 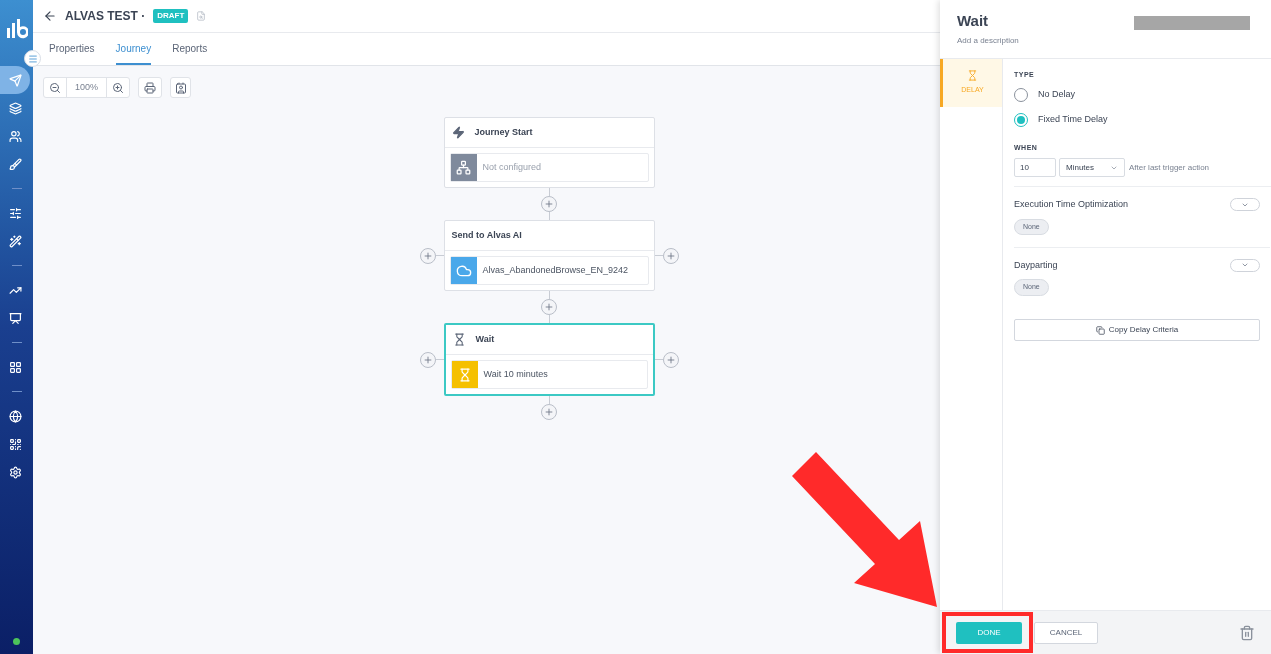 What do you see at coordinates (15, 416) in the screenshot?
I see `globe-icon` at bounding box center [15, 416].